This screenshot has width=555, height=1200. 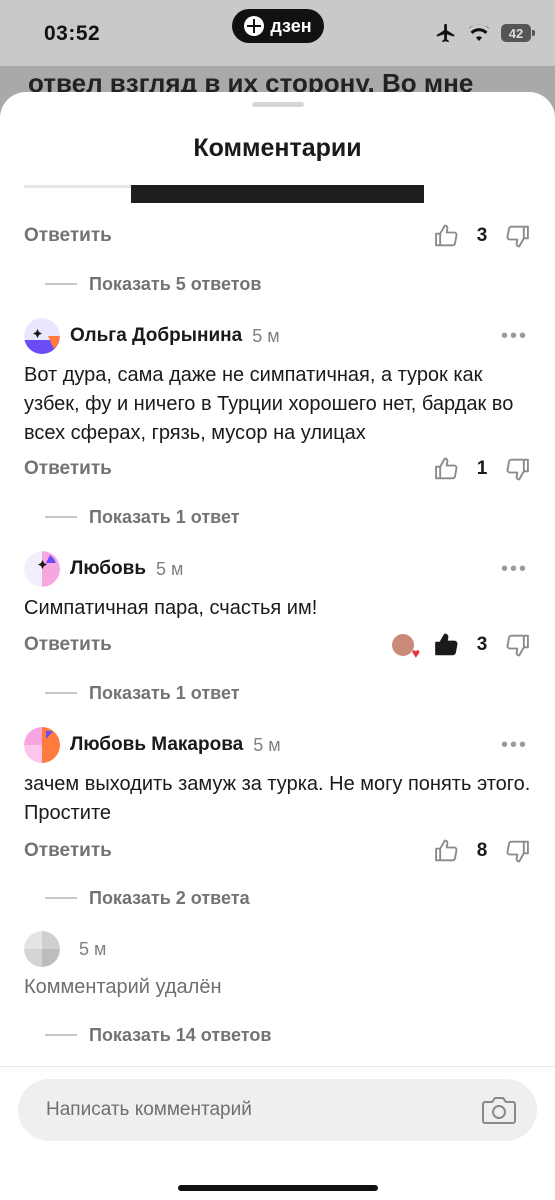 What do you see at coordinates (518, 33) in the screenshot?
I see `battery-icon: 42` at bounding box center [518, 33].